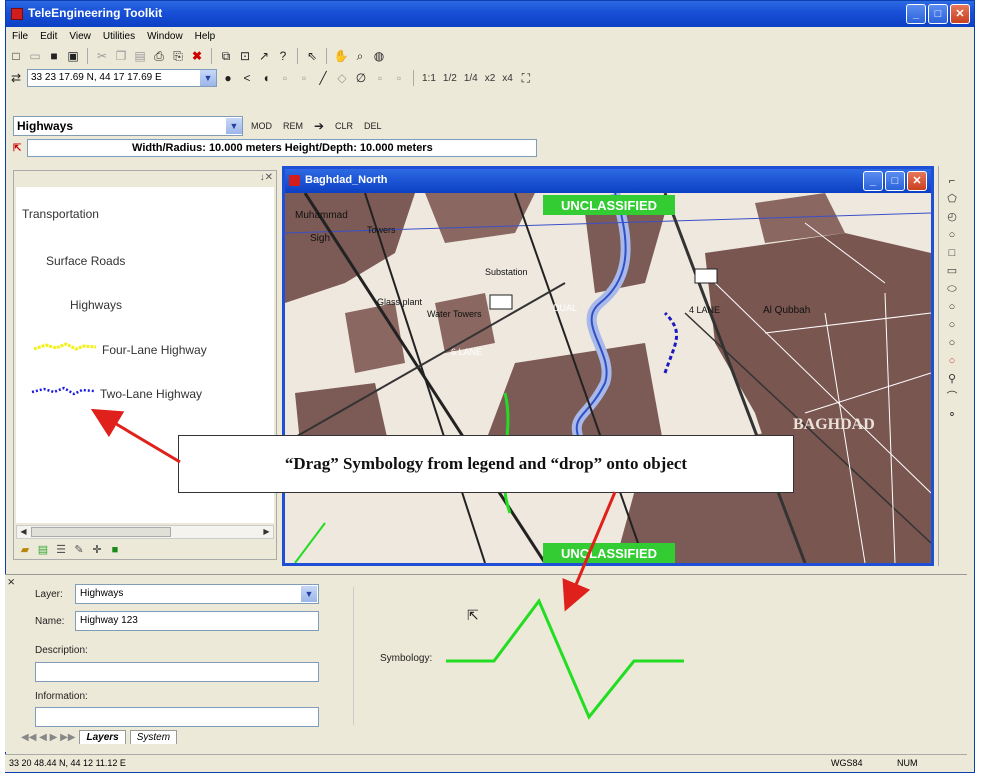  I want to click on save-icon: ■, so click(54, 56).